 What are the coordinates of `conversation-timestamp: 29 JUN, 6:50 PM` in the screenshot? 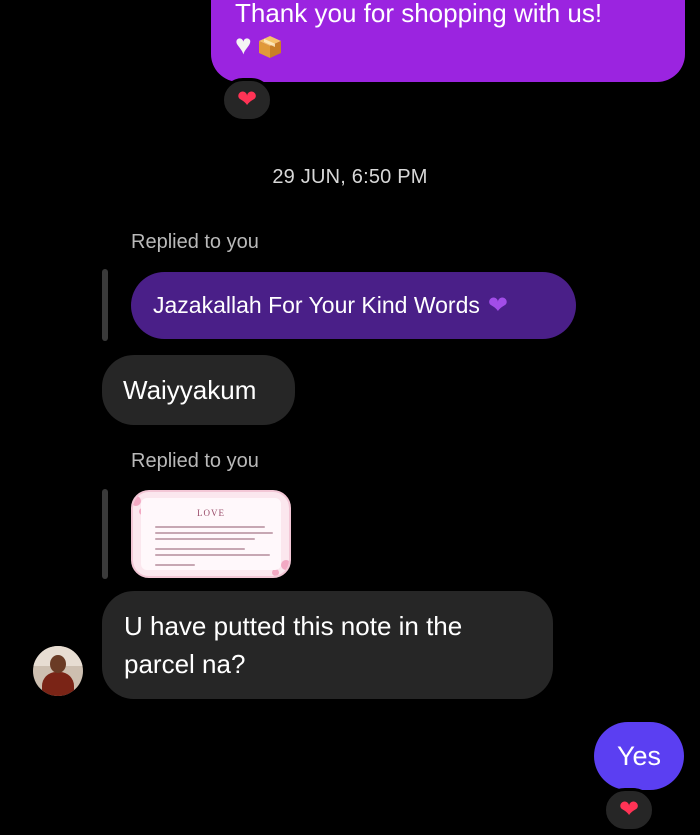 It's located at (350, 177).